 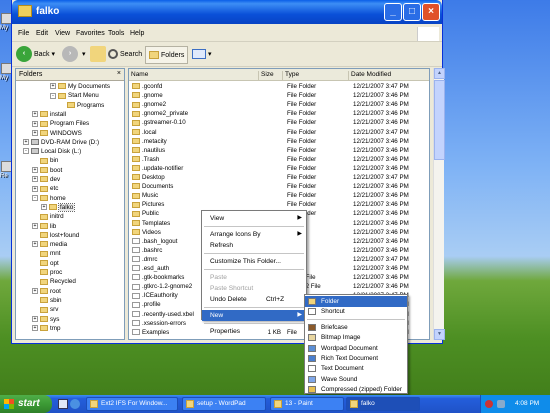 What do you see at coordinates (254, 218) in the screenshot?
I see `context-menu-item: View ▶` at bounding box center [254, 218].